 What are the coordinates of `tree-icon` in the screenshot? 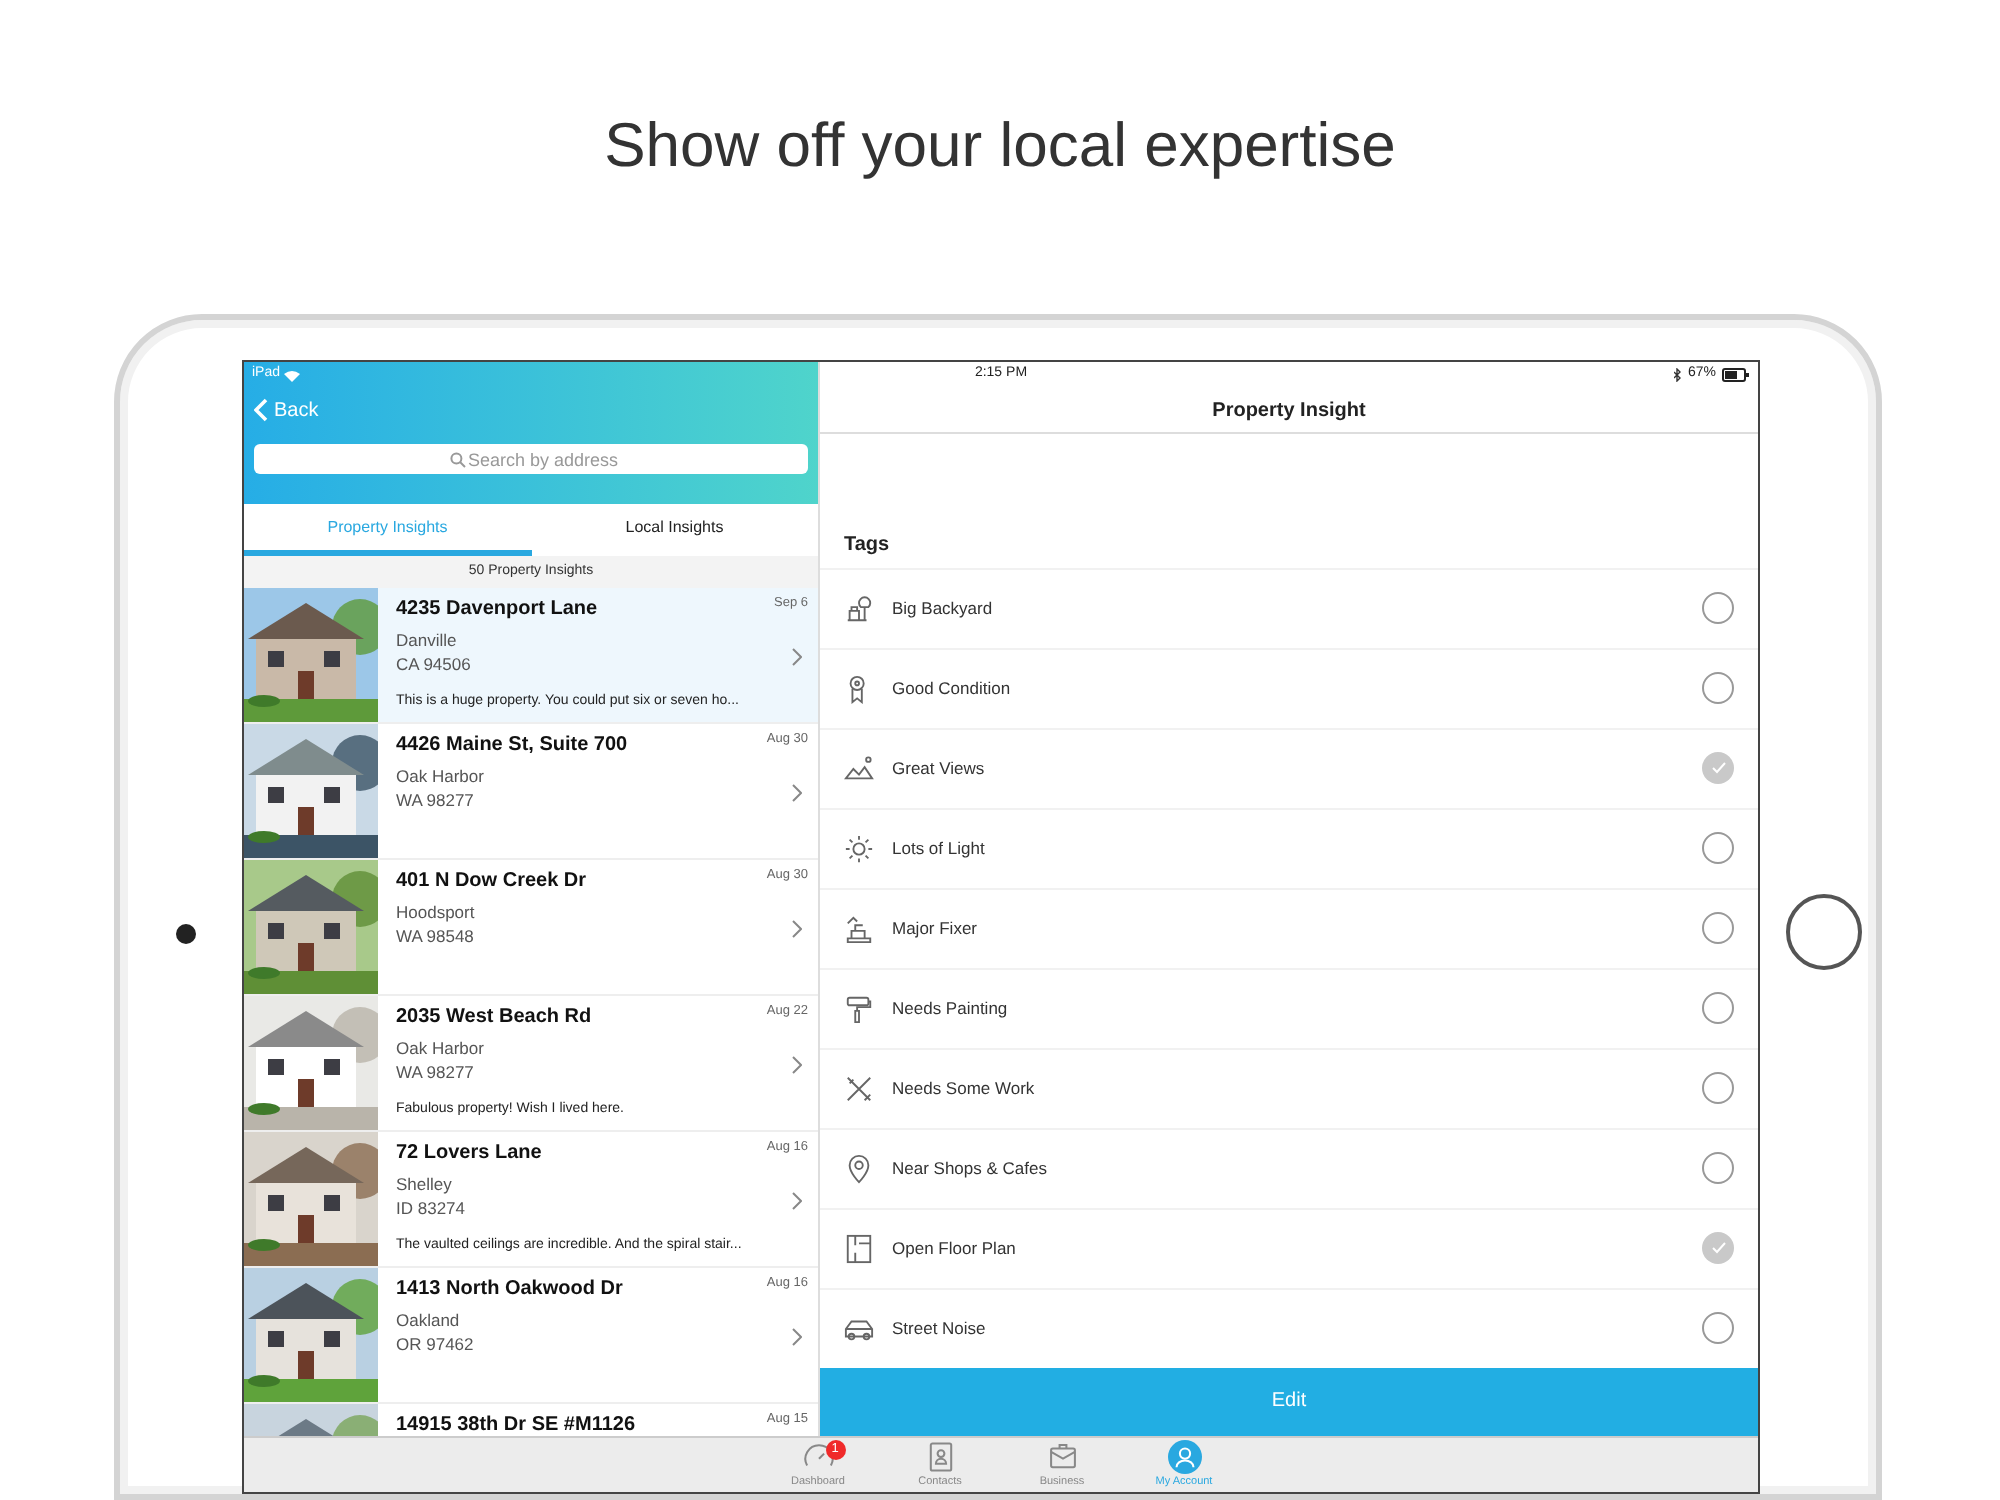 It's located at (859, 608).